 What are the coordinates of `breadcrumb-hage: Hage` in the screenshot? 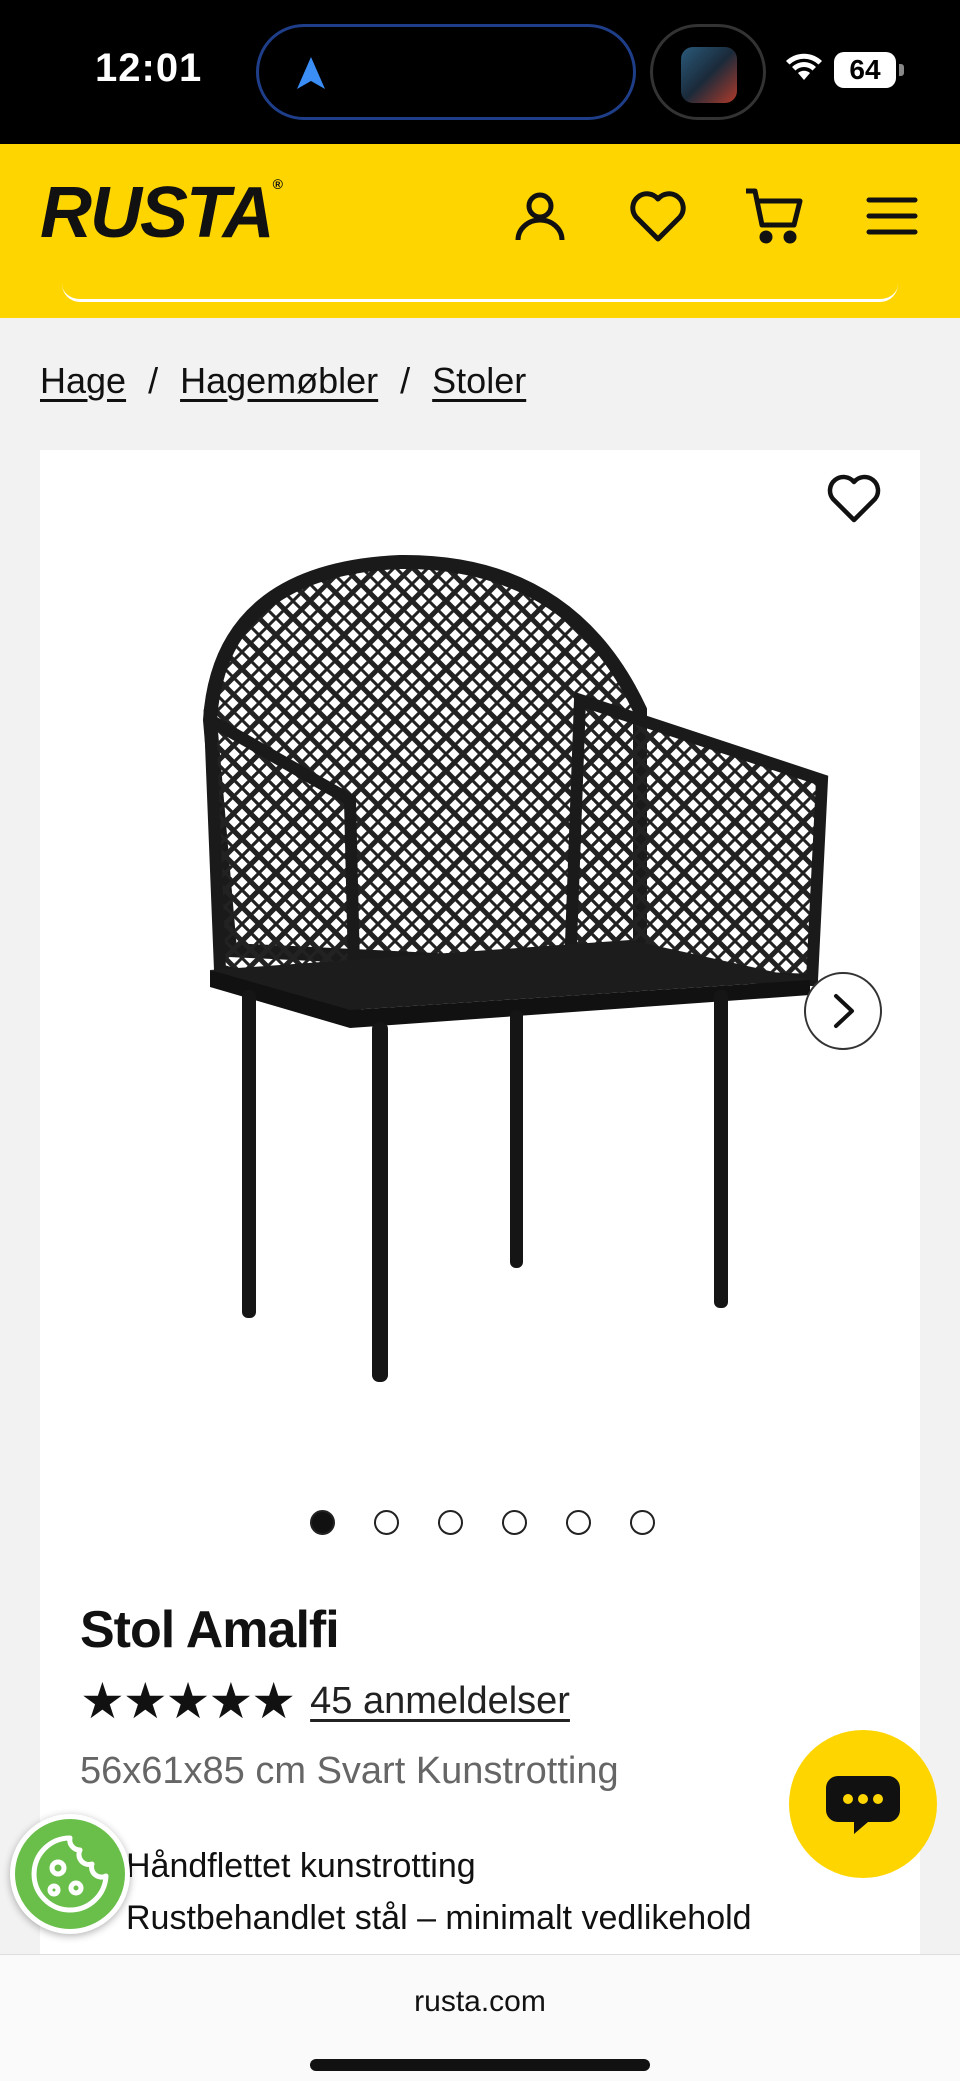 It's located at (83, 381).